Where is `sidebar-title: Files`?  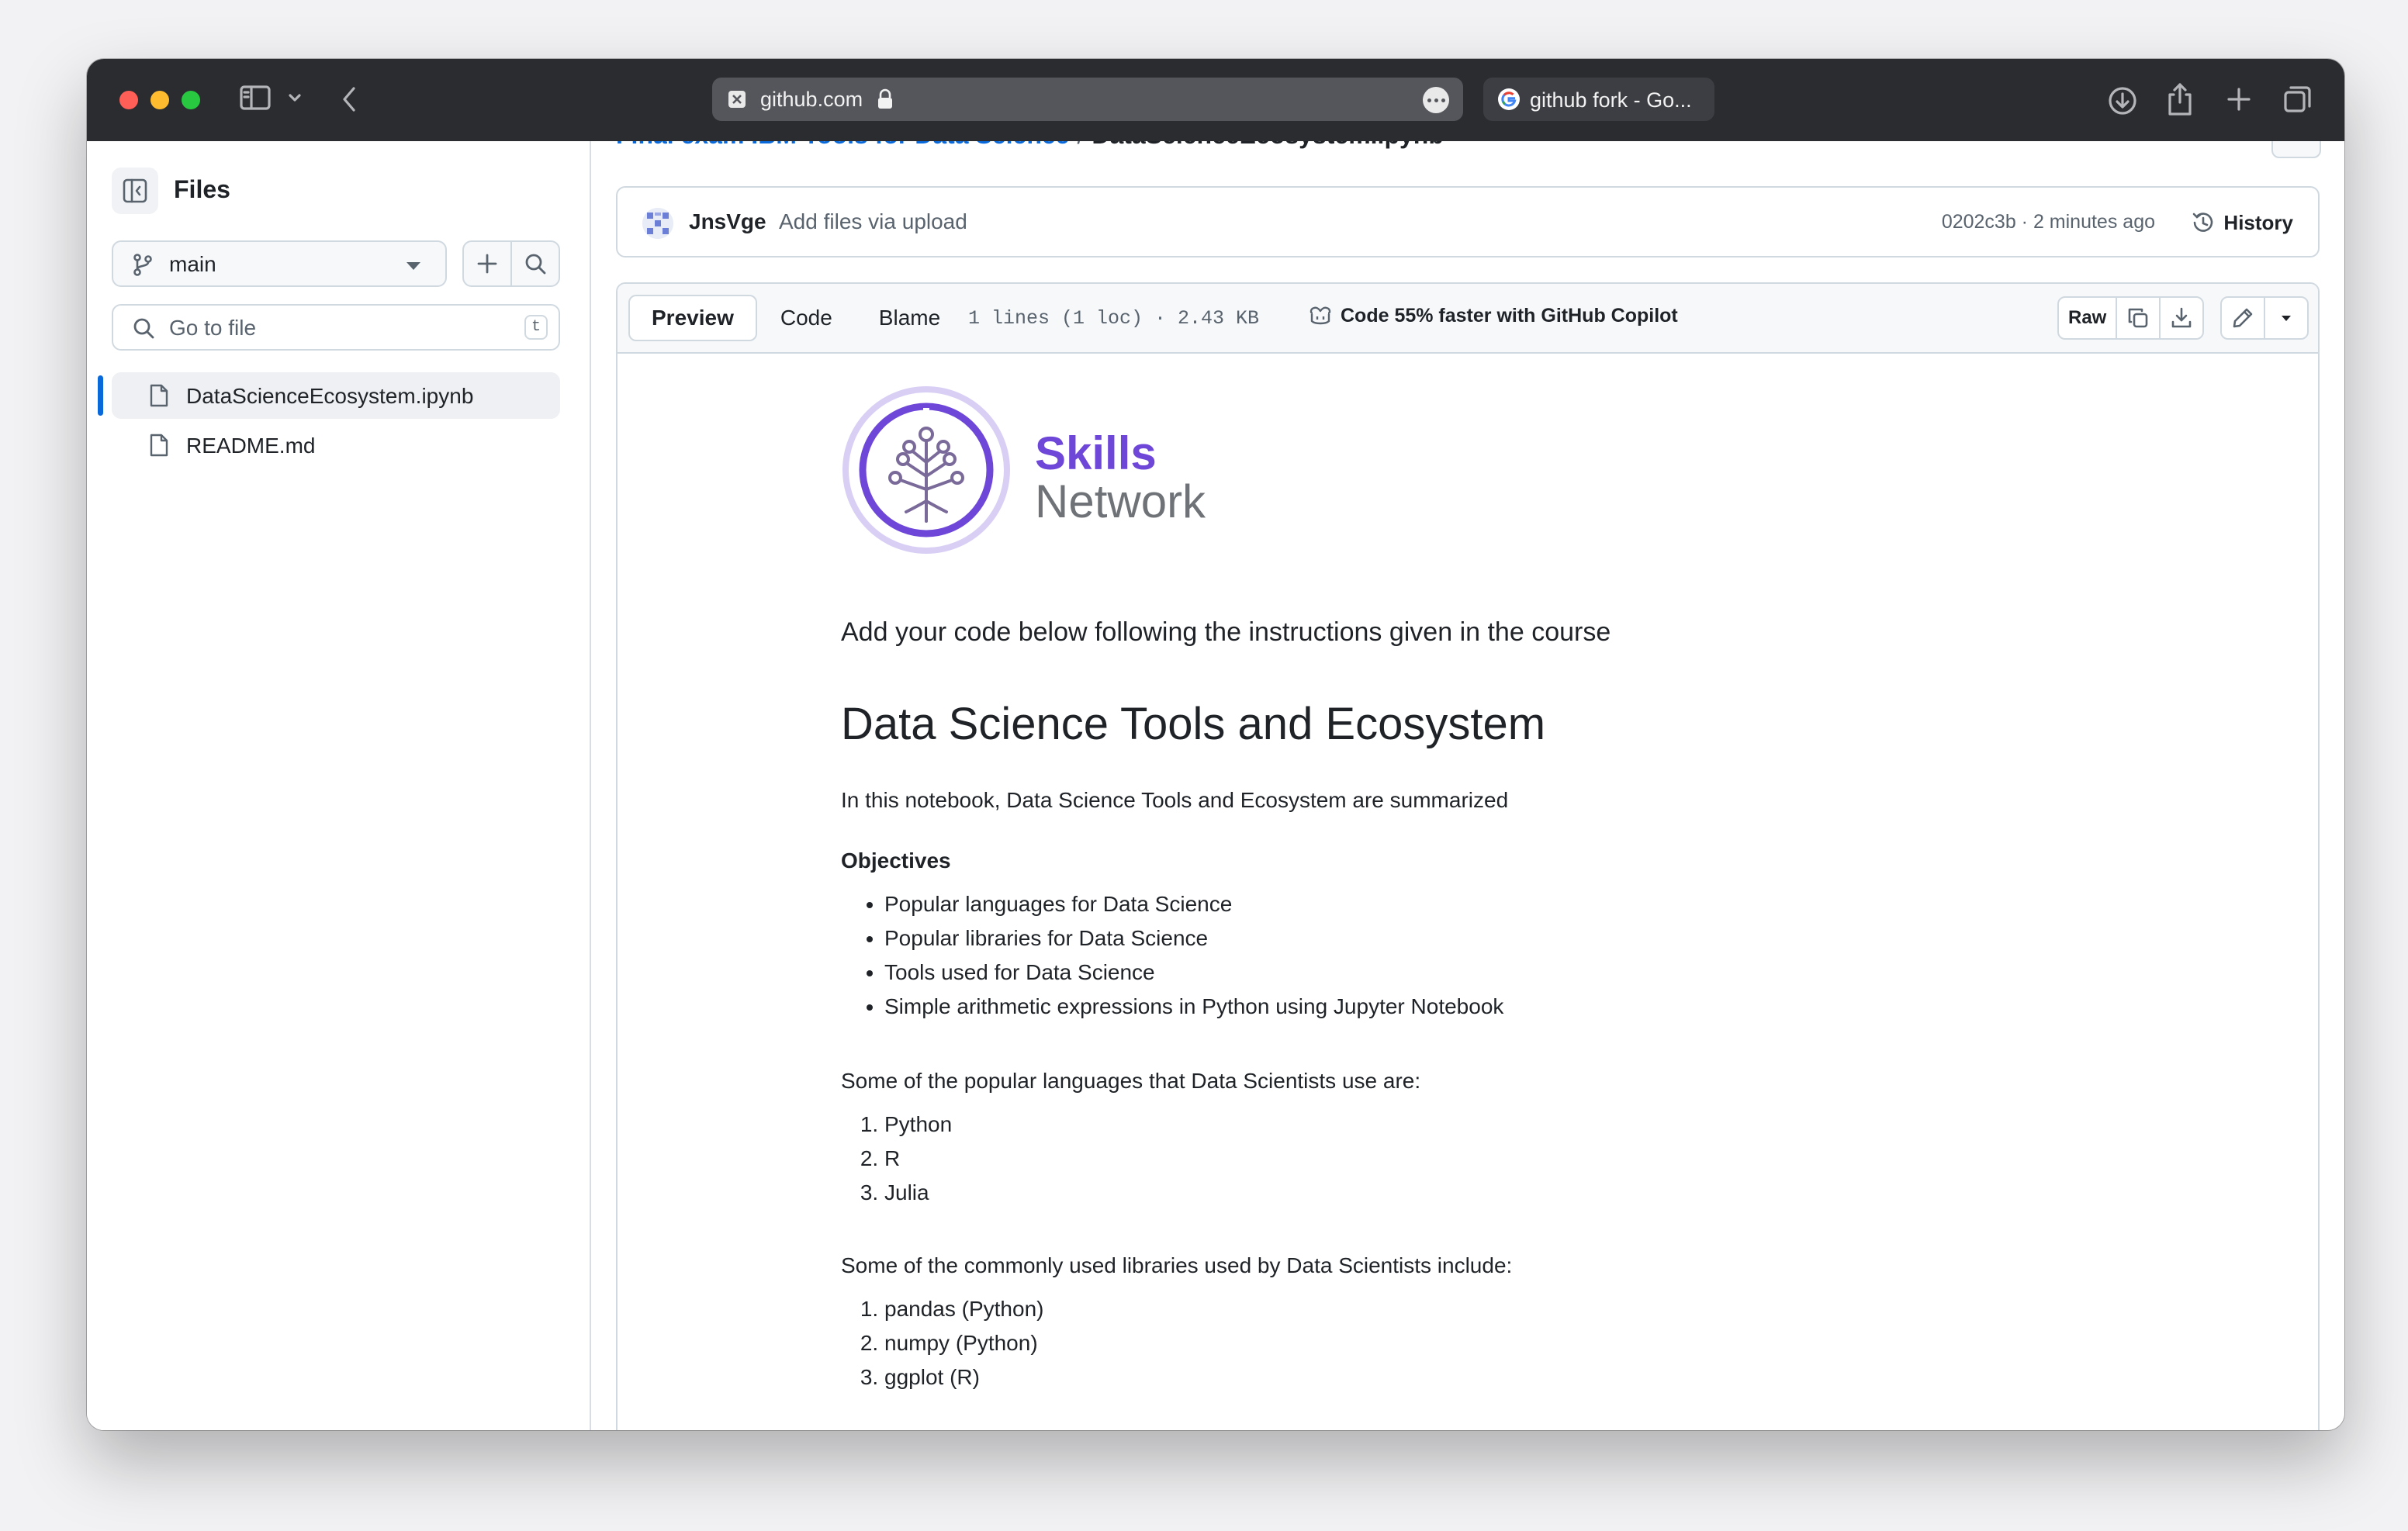 sidebar-title: Files is located at coordinates (202, 189).